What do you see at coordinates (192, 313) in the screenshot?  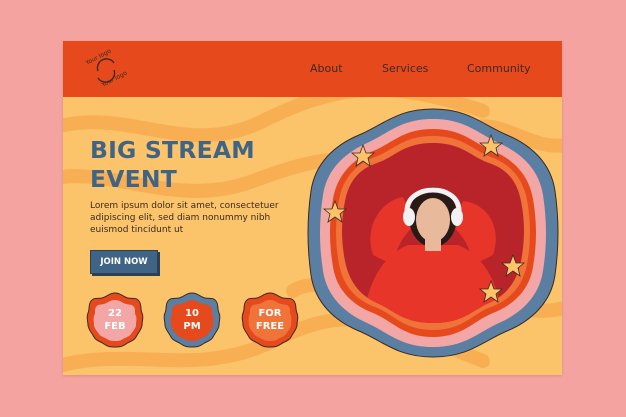 I see `badge-time-hour: 10` at bounding box center [192, 313].